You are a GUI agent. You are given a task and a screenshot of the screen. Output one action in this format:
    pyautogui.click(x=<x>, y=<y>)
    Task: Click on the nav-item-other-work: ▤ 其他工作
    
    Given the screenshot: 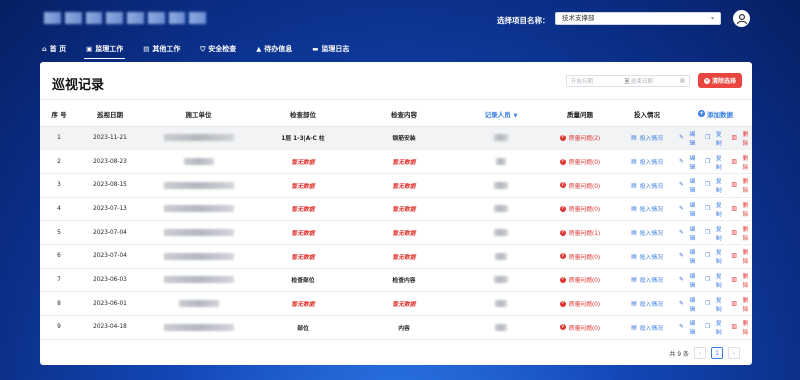 What is the action you would take?
    pyautogui.click(x=161, y=49)
    